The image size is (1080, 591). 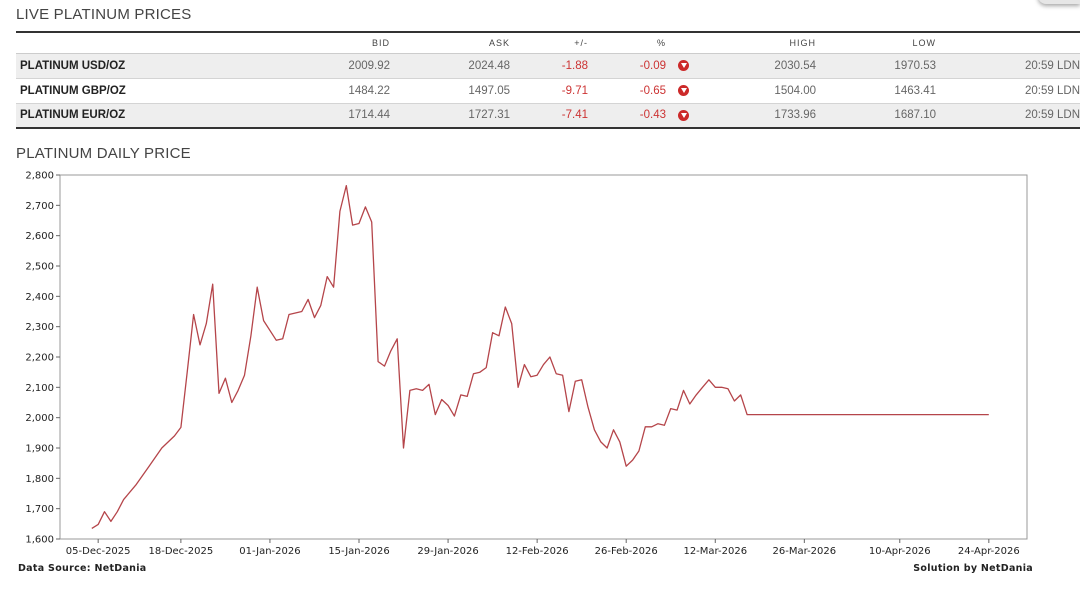 What do you see at coordinates (633, 115) in the screenshot?
I see `pct-value: -0.43` at bounding box center [633, 115].